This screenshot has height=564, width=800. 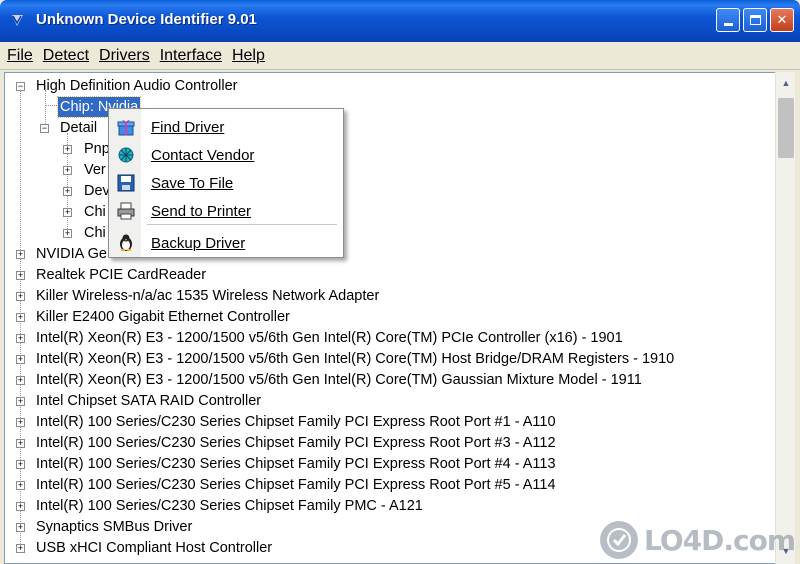 I want to click on tree-item-device: Intel Chipset SATA RAID Controller, so click(x=148, y=401).